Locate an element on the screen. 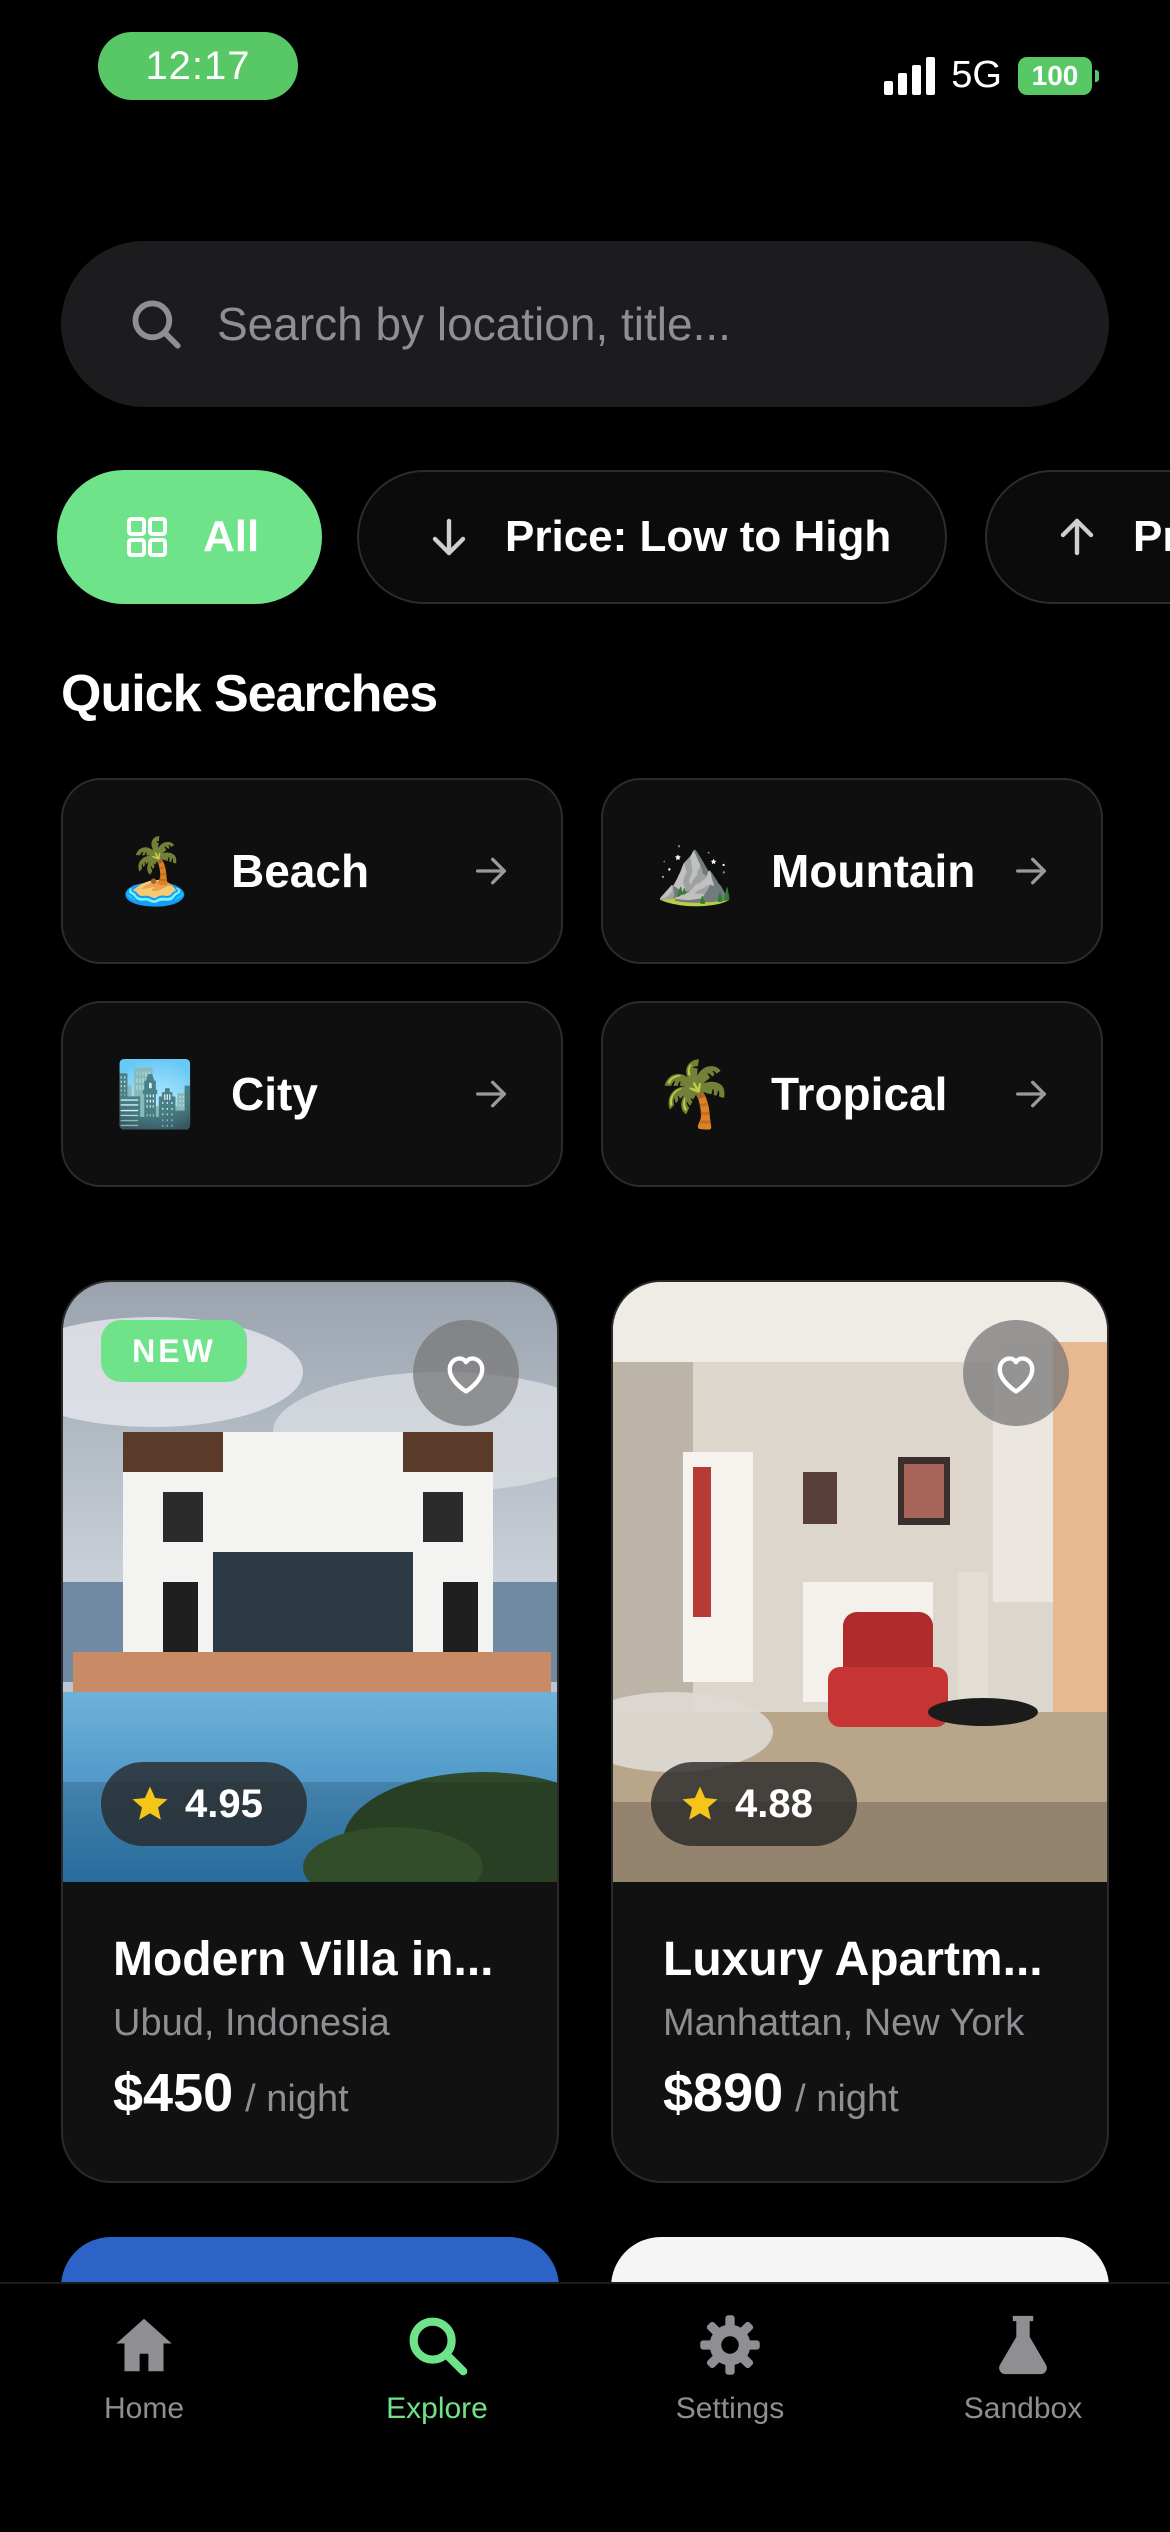 This screenshot has height=2532, width=1170. tab-home: Home is located at coordinates (144, 2368).